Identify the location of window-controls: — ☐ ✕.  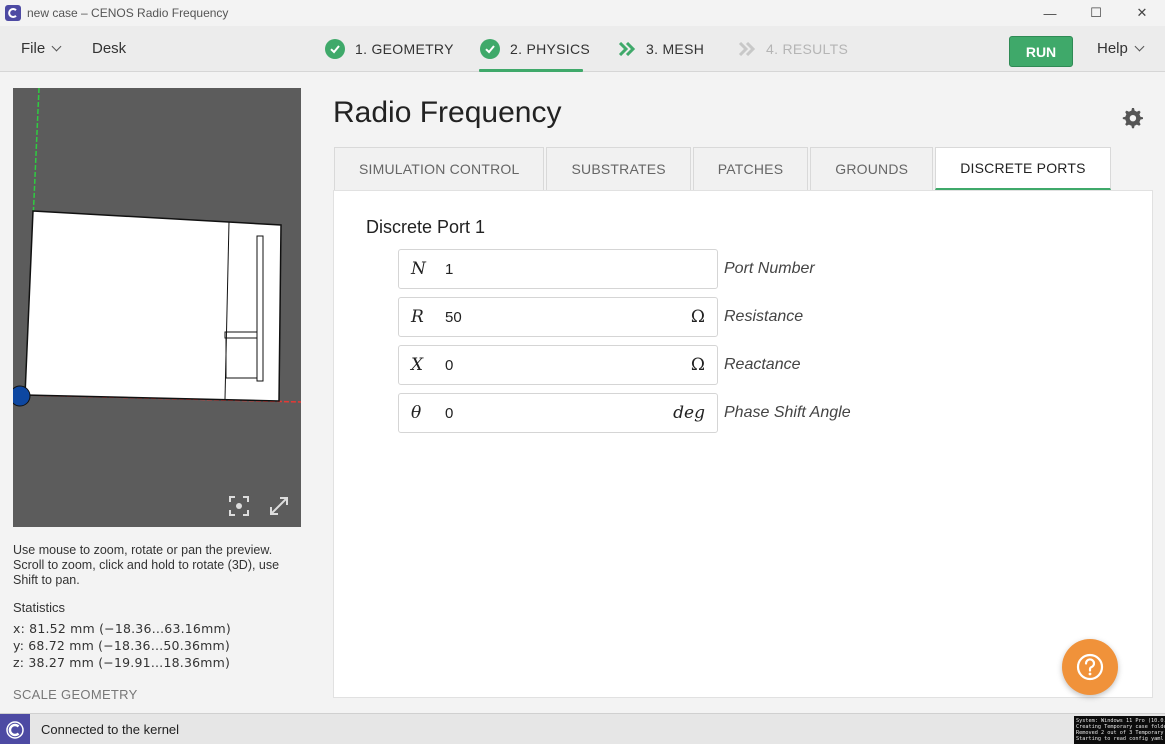
(1096, 13).